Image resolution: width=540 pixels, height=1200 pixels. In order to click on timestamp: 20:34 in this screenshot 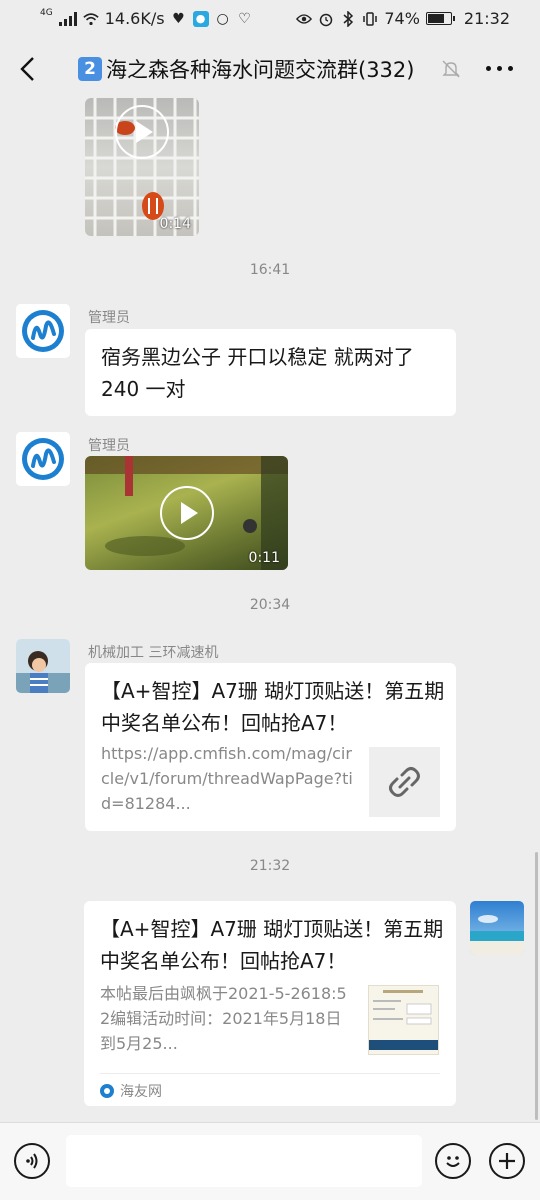, I will do `click(270, 605)`.